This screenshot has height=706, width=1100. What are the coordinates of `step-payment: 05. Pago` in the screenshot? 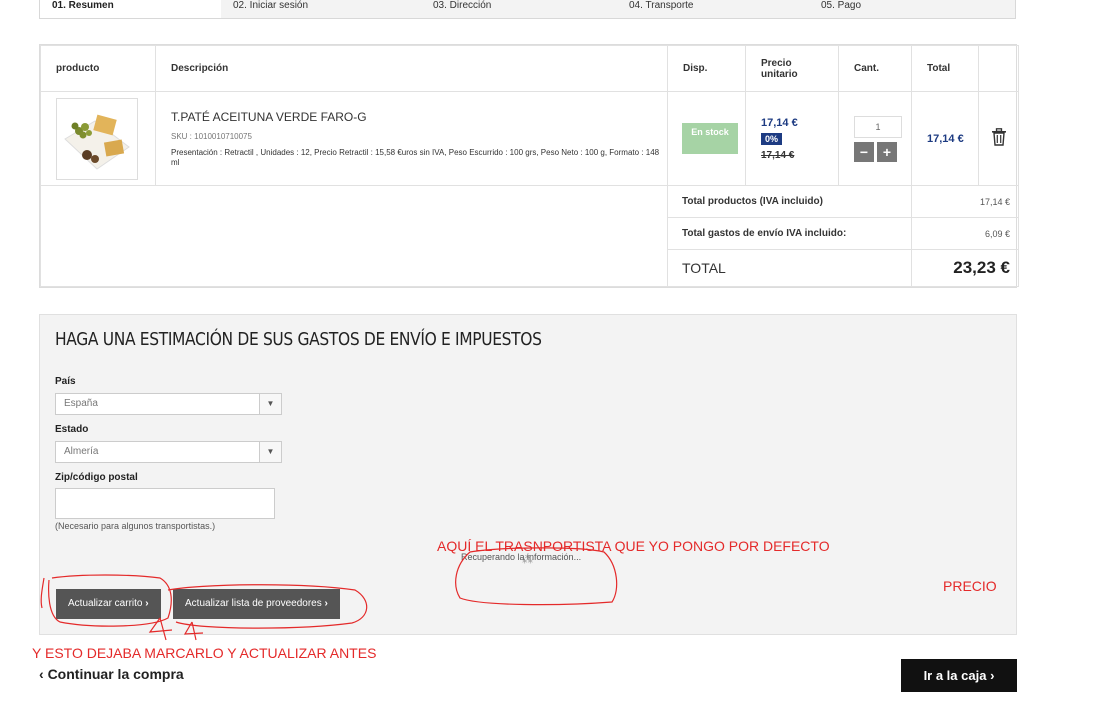 It's located at (912, 9).